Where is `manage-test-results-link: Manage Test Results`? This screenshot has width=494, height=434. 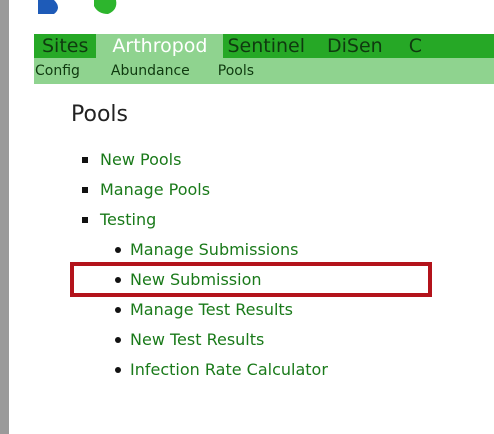
manage-test-results-link: Manage Test Results is located at coordinates (211, 310).